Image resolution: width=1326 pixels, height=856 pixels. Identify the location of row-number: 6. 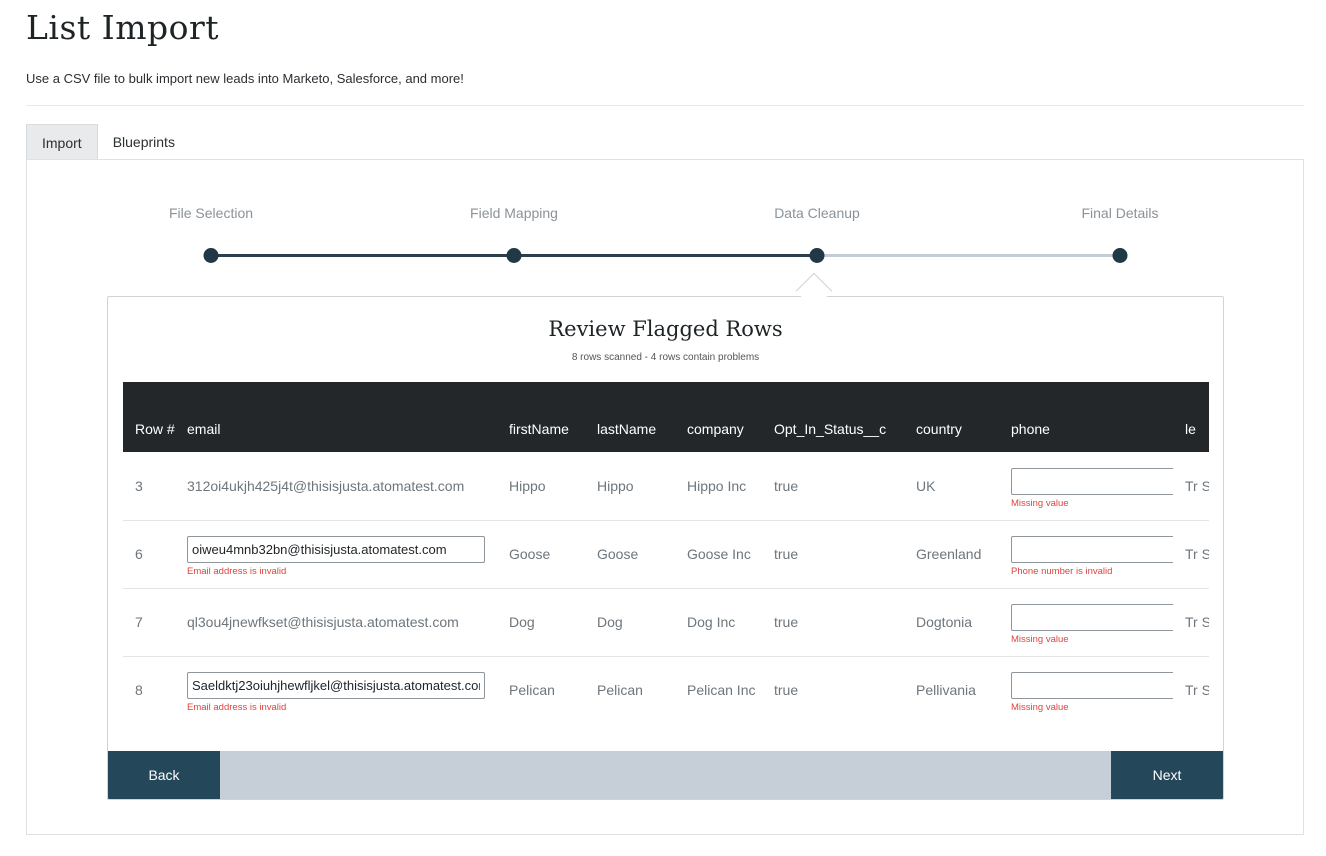
(139, 554).